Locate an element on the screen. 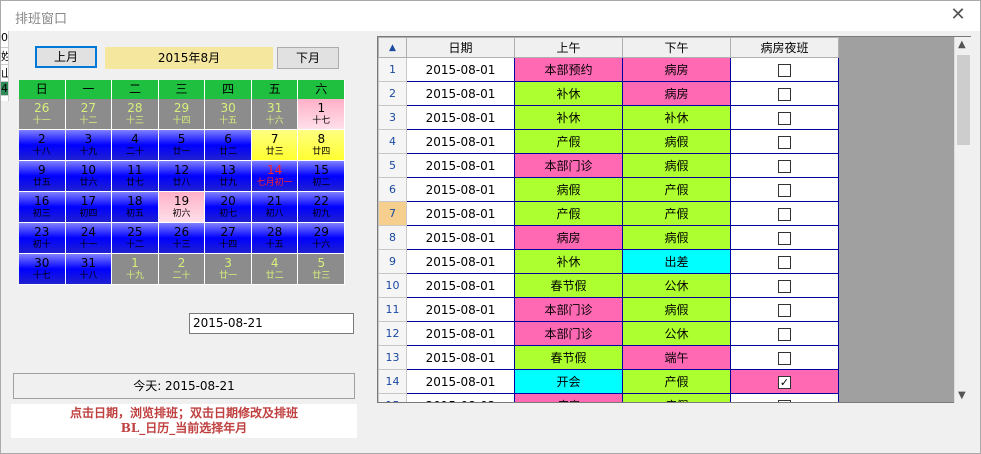 This screenshot has width=981, height=454. calendar-day-cell: 29 十六 is located at coordinates (322, 238).